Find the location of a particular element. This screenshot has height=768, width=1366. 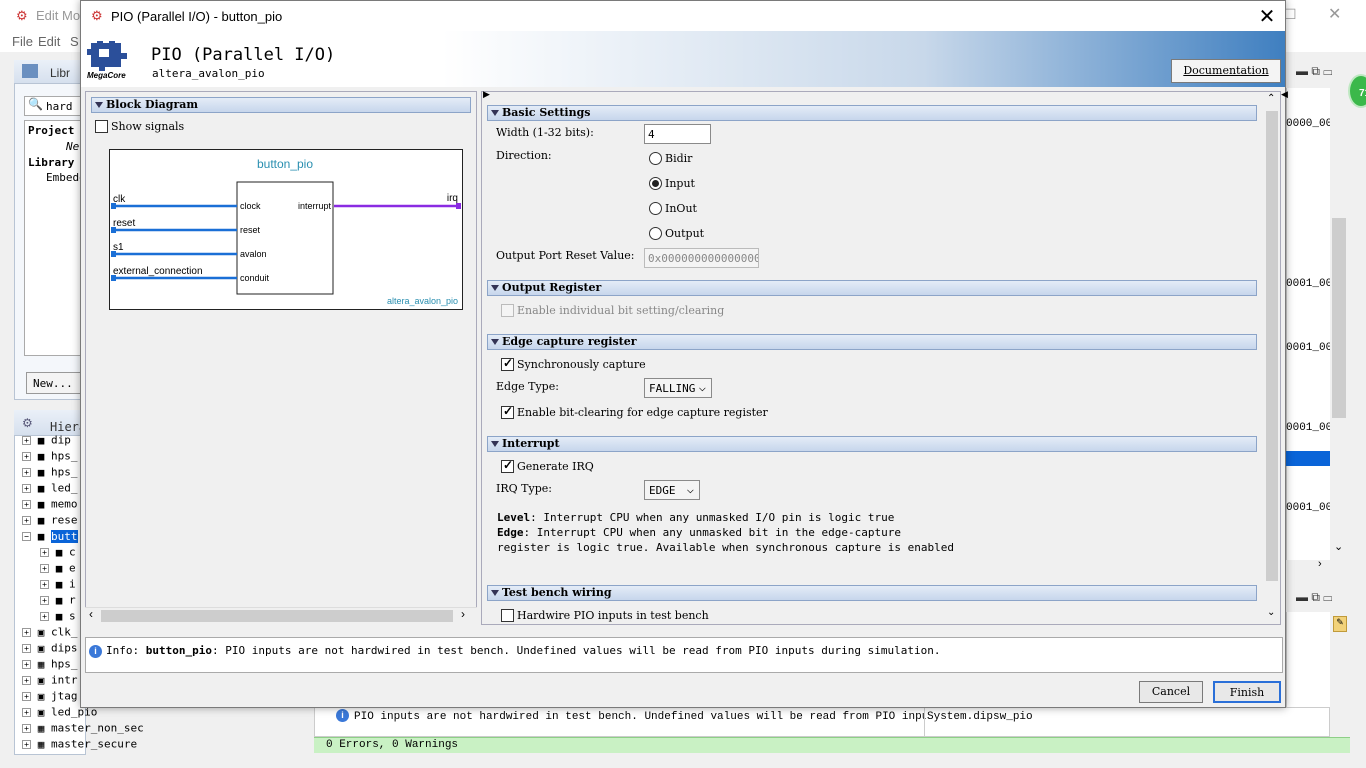

bit-clearing-checkbox is located at coordinates (507, 411).